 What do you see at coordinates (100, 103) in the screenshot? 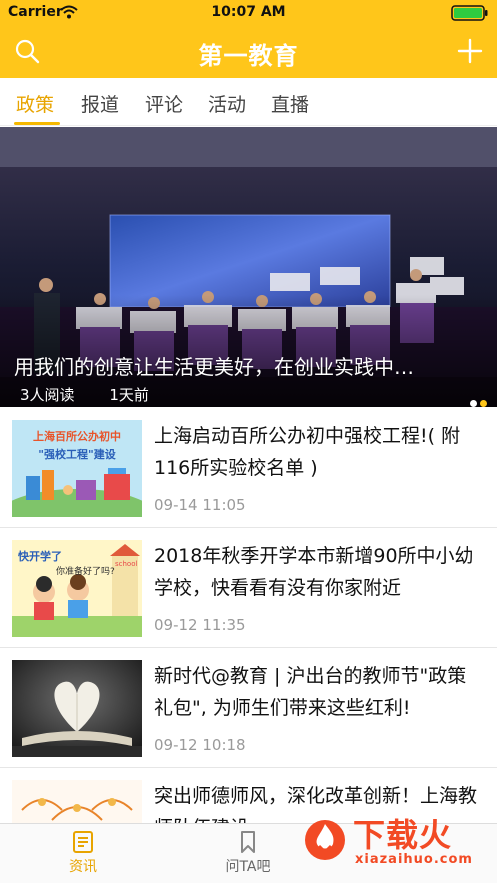
I see `tab-report: 报道` at bounding box center [100, 103].